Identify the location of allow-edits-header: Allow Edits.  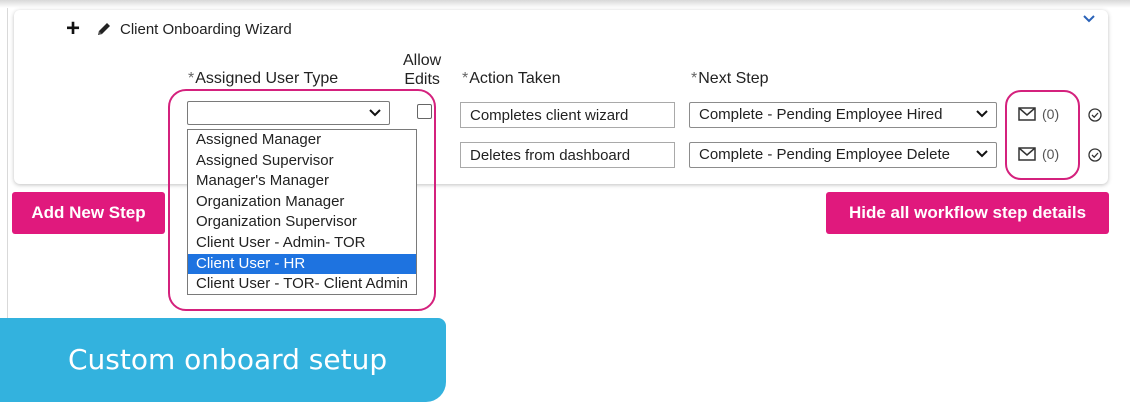
(422, 70).